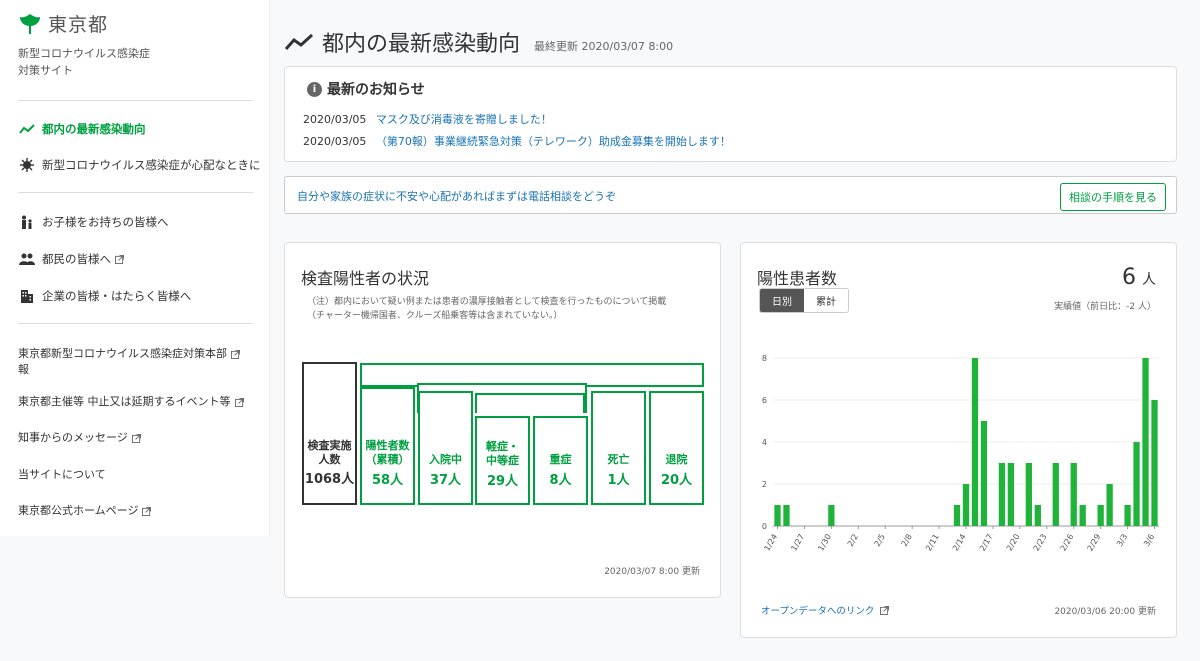 The height and width of the screenshot is (661, 1200). Describe the element at coordinates (932, 543) in the screenshot. I see `x-tick-label: 2/11` at that location.